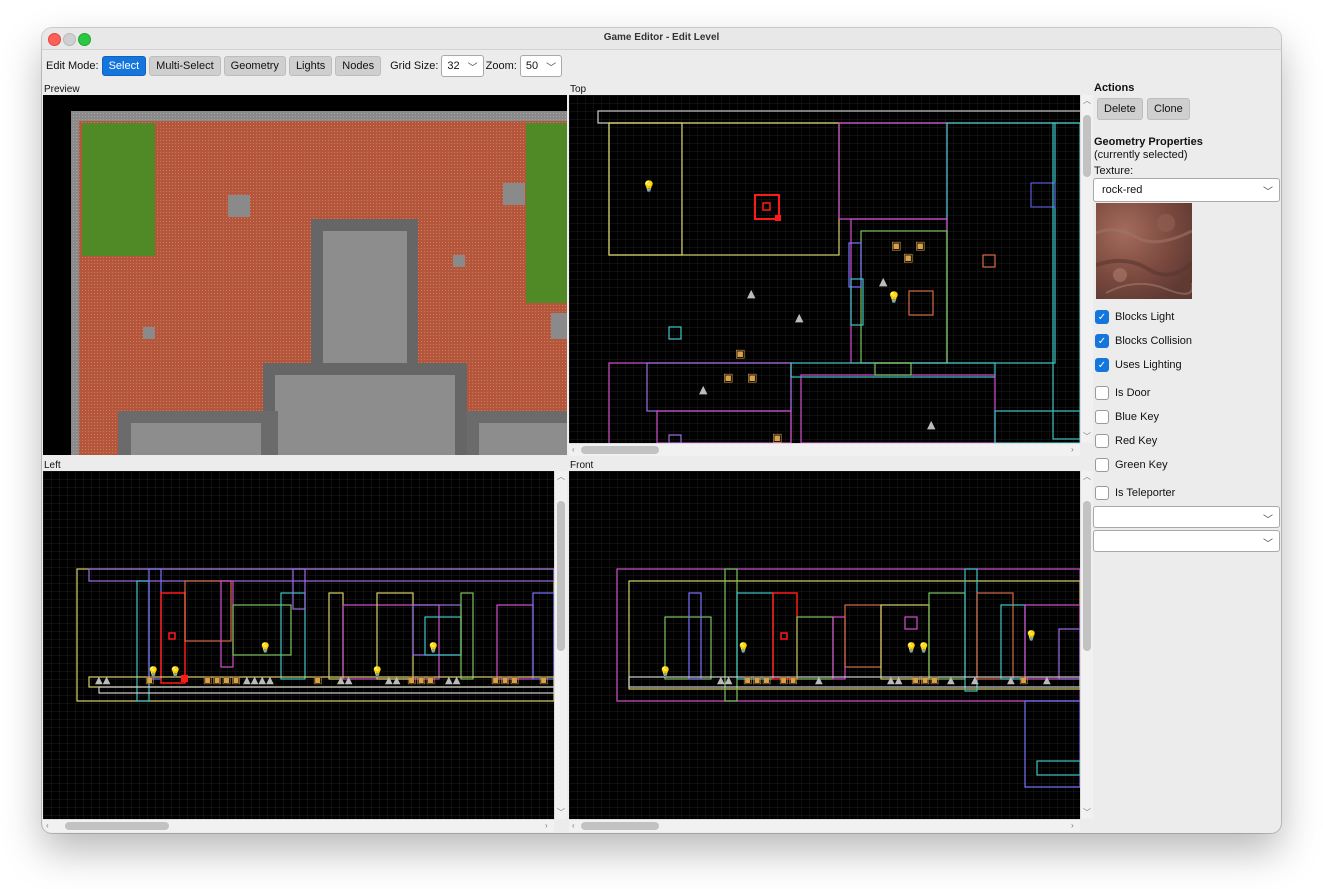 This screenshot has width=1323, height=889. Describe the element at coordinates (1135, 493) in the screenshot. I see `is-teleporter-option: Is Teleporter` at that location.